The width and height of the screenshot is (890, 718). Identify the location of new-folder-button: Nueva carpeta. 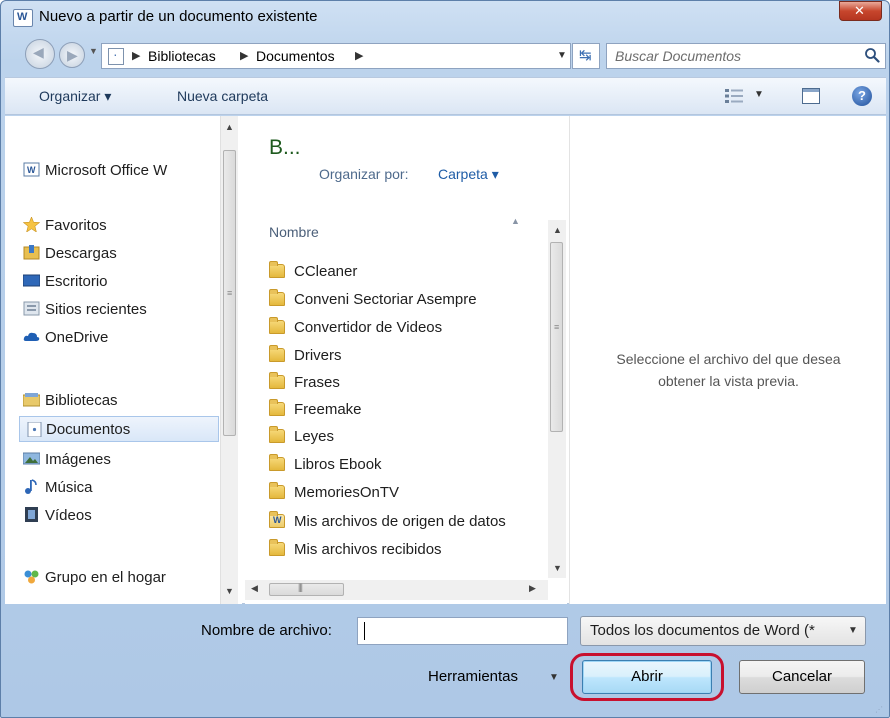
(222, 96).